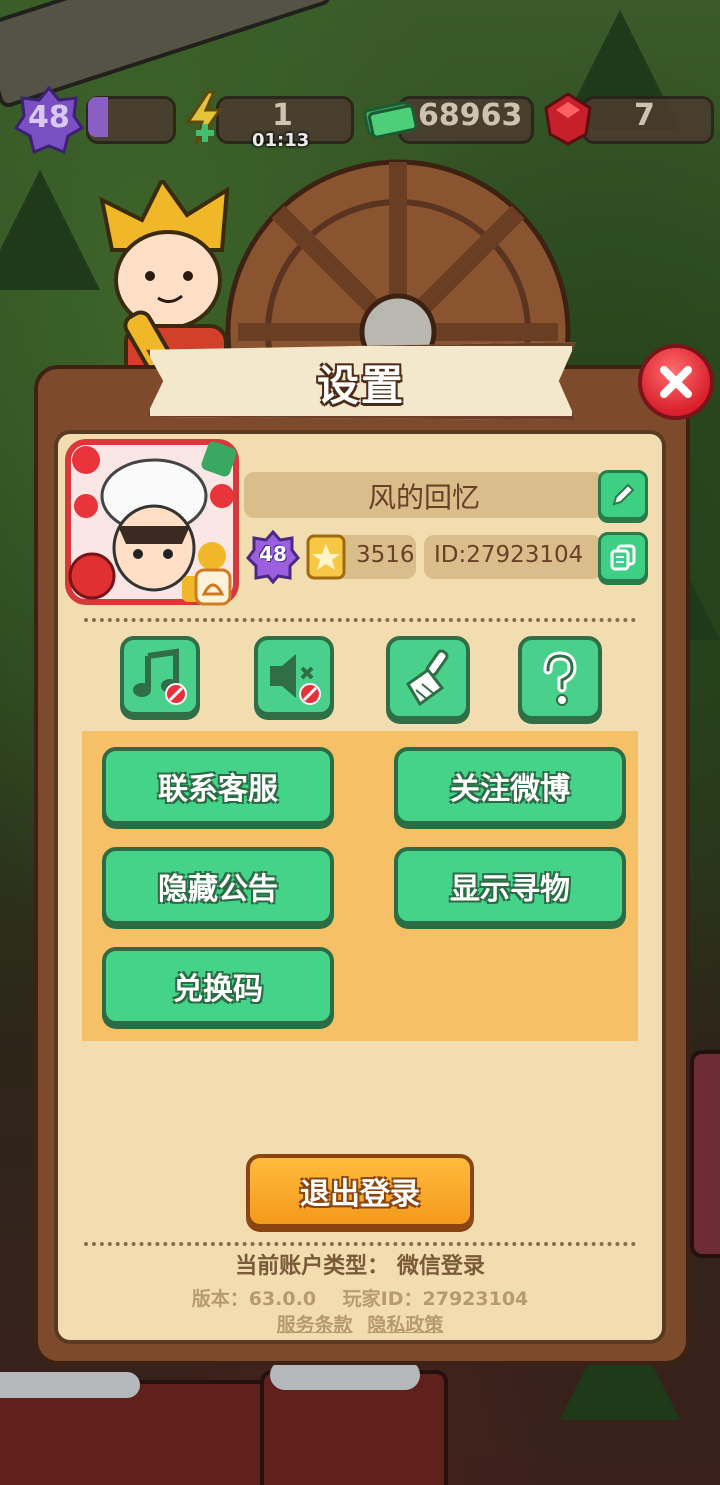 The height and width of the screenshot is (1485, 720). Describe the element at coordinates (360, 1191) in the screenshot. I see `logout-button: 退出登录` at that location.